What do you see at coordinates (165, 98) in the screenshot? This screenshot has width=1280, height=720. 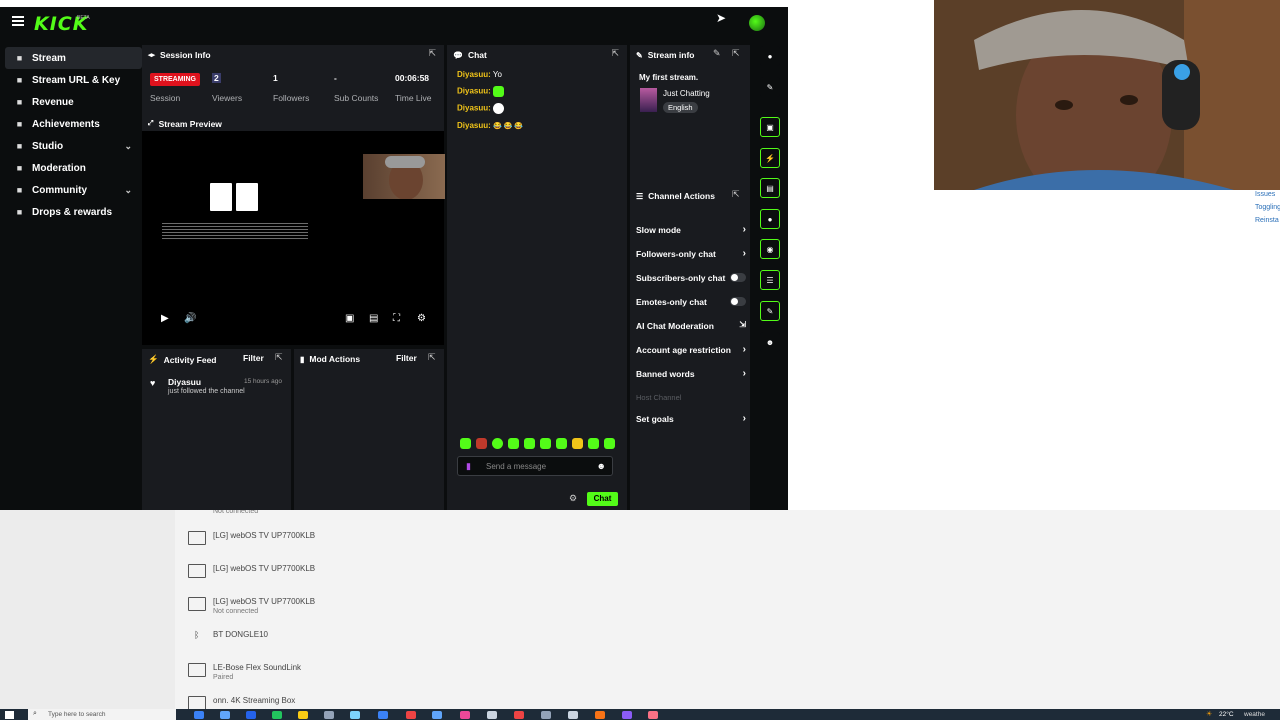 I see `session-label: Session` at bounding box center [165, 98].